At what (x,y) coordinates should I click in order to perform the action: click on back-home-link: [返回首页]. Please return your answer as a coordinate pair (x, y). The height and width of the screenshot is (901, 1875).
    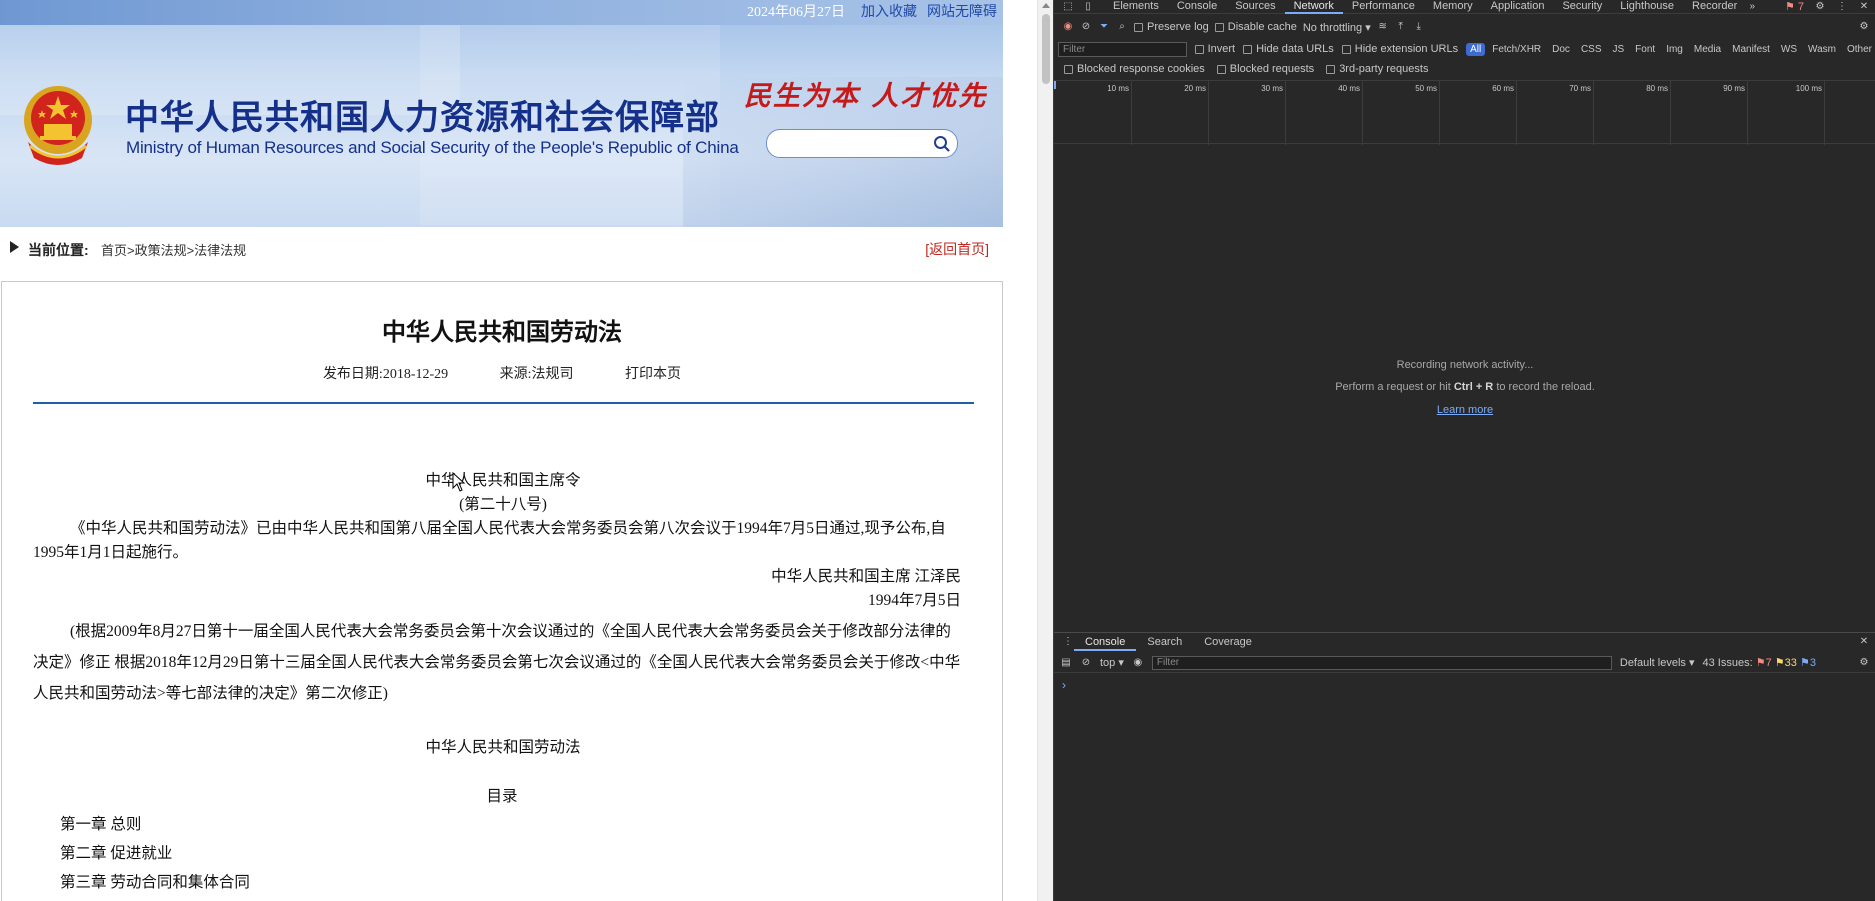
    Looking at the image, I should click on (957, 249).